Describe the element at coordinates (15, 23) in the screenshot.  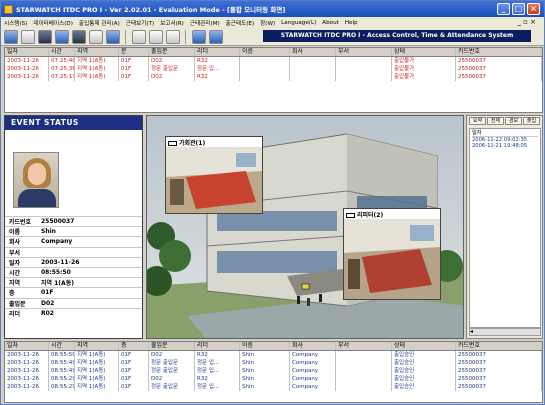
I see `menu-item: 시스템(S)` at that location.